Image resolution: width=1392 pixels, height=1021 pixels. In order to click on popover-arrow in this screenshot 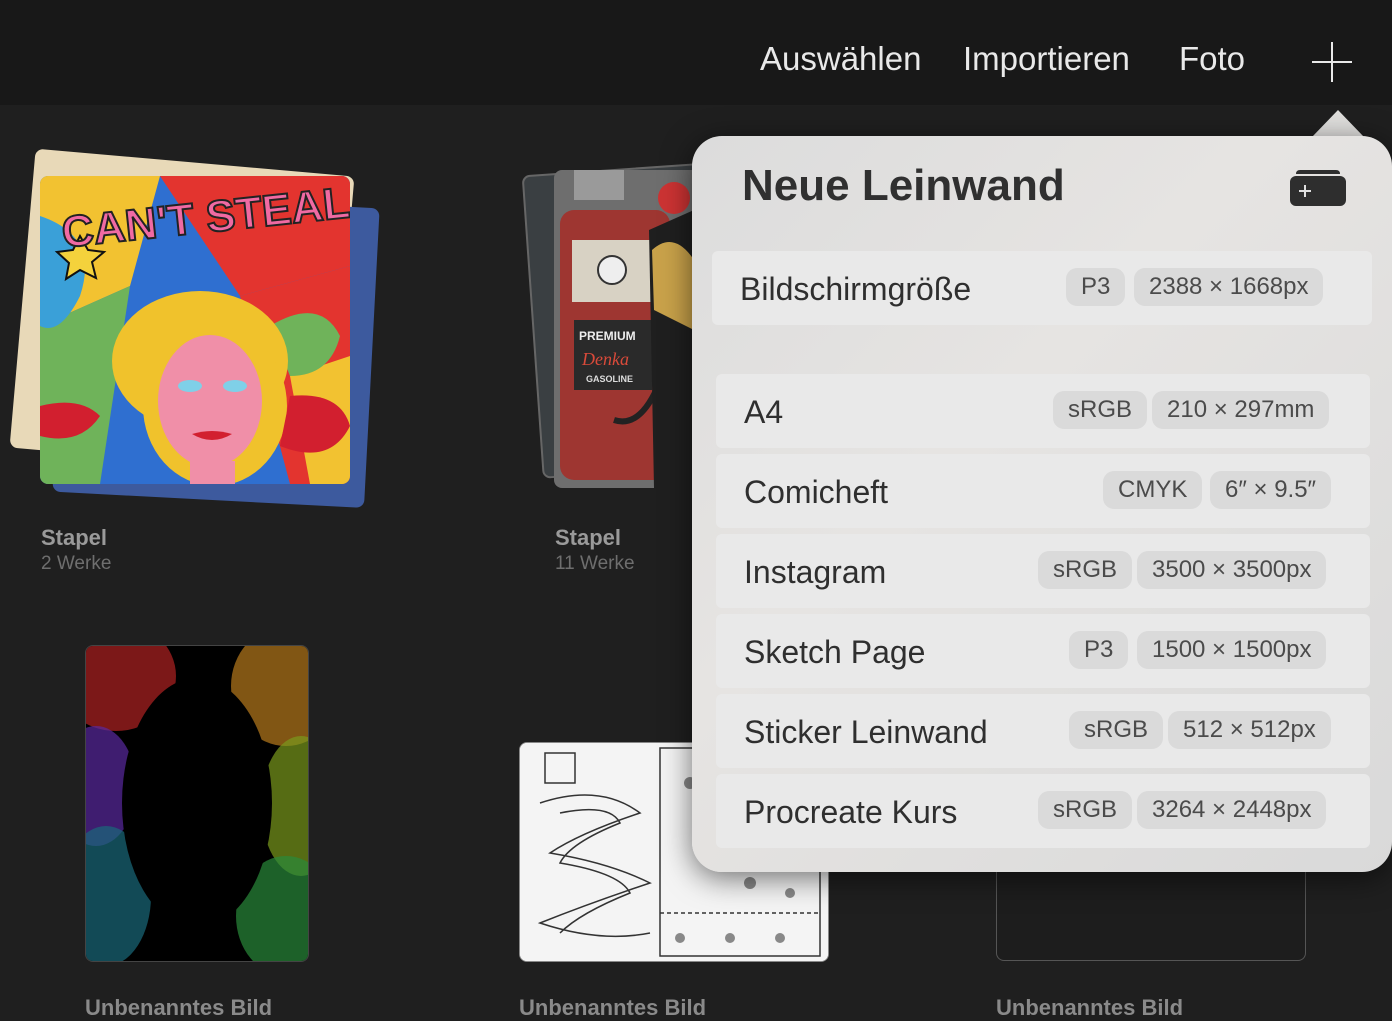, I will do `click(1338, 123)`.